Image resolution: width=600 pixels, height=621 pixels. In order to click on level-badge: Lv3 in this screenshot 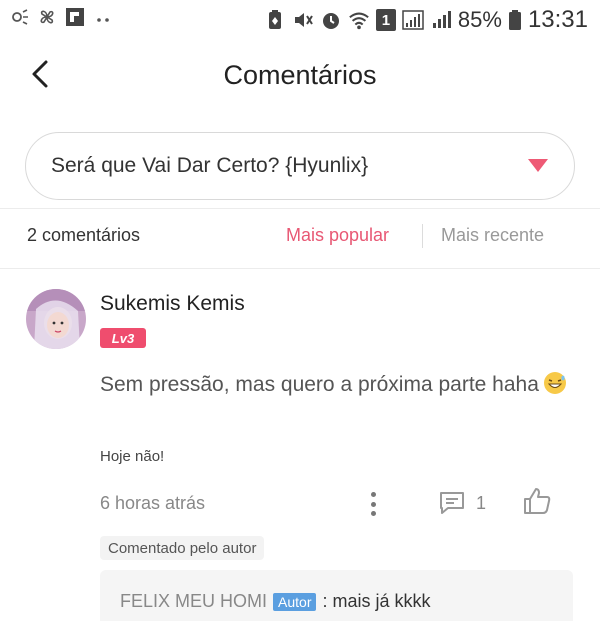, I will do `click(123, 338)`.